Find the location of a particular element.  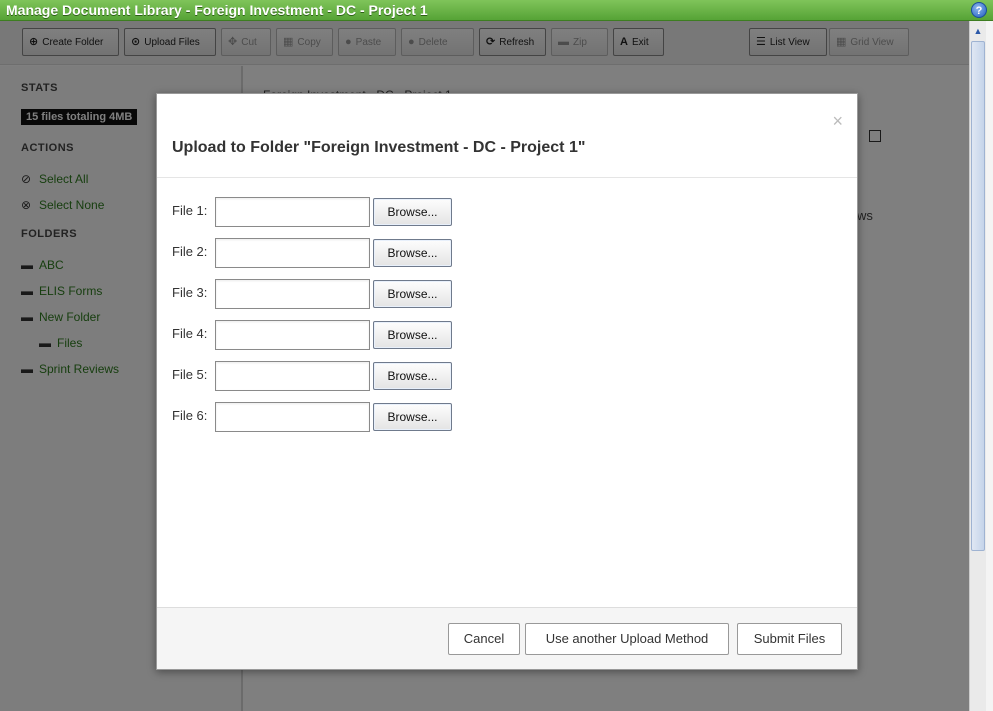

vertical-scrollbar: ▲ is located at coordinates (977, 366).